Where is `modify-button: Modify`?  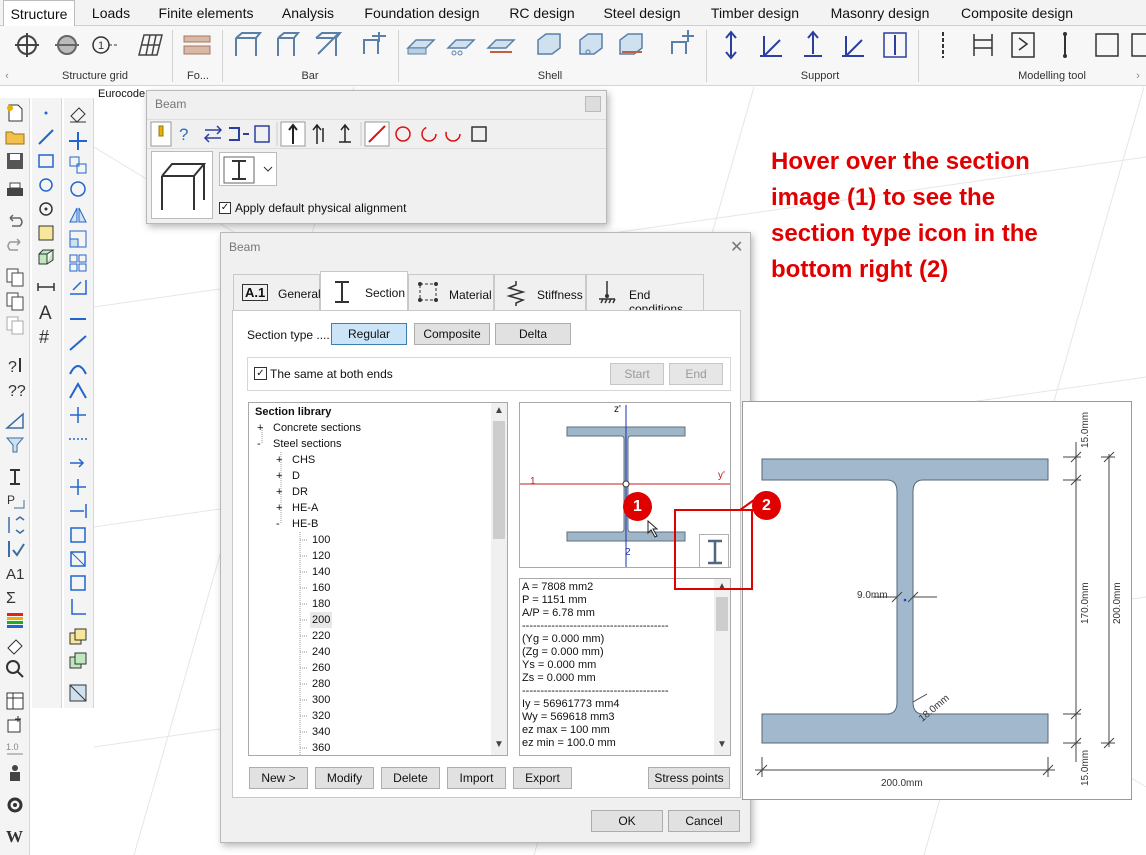 modify-button: Modify is located at coordinates (344, 778).